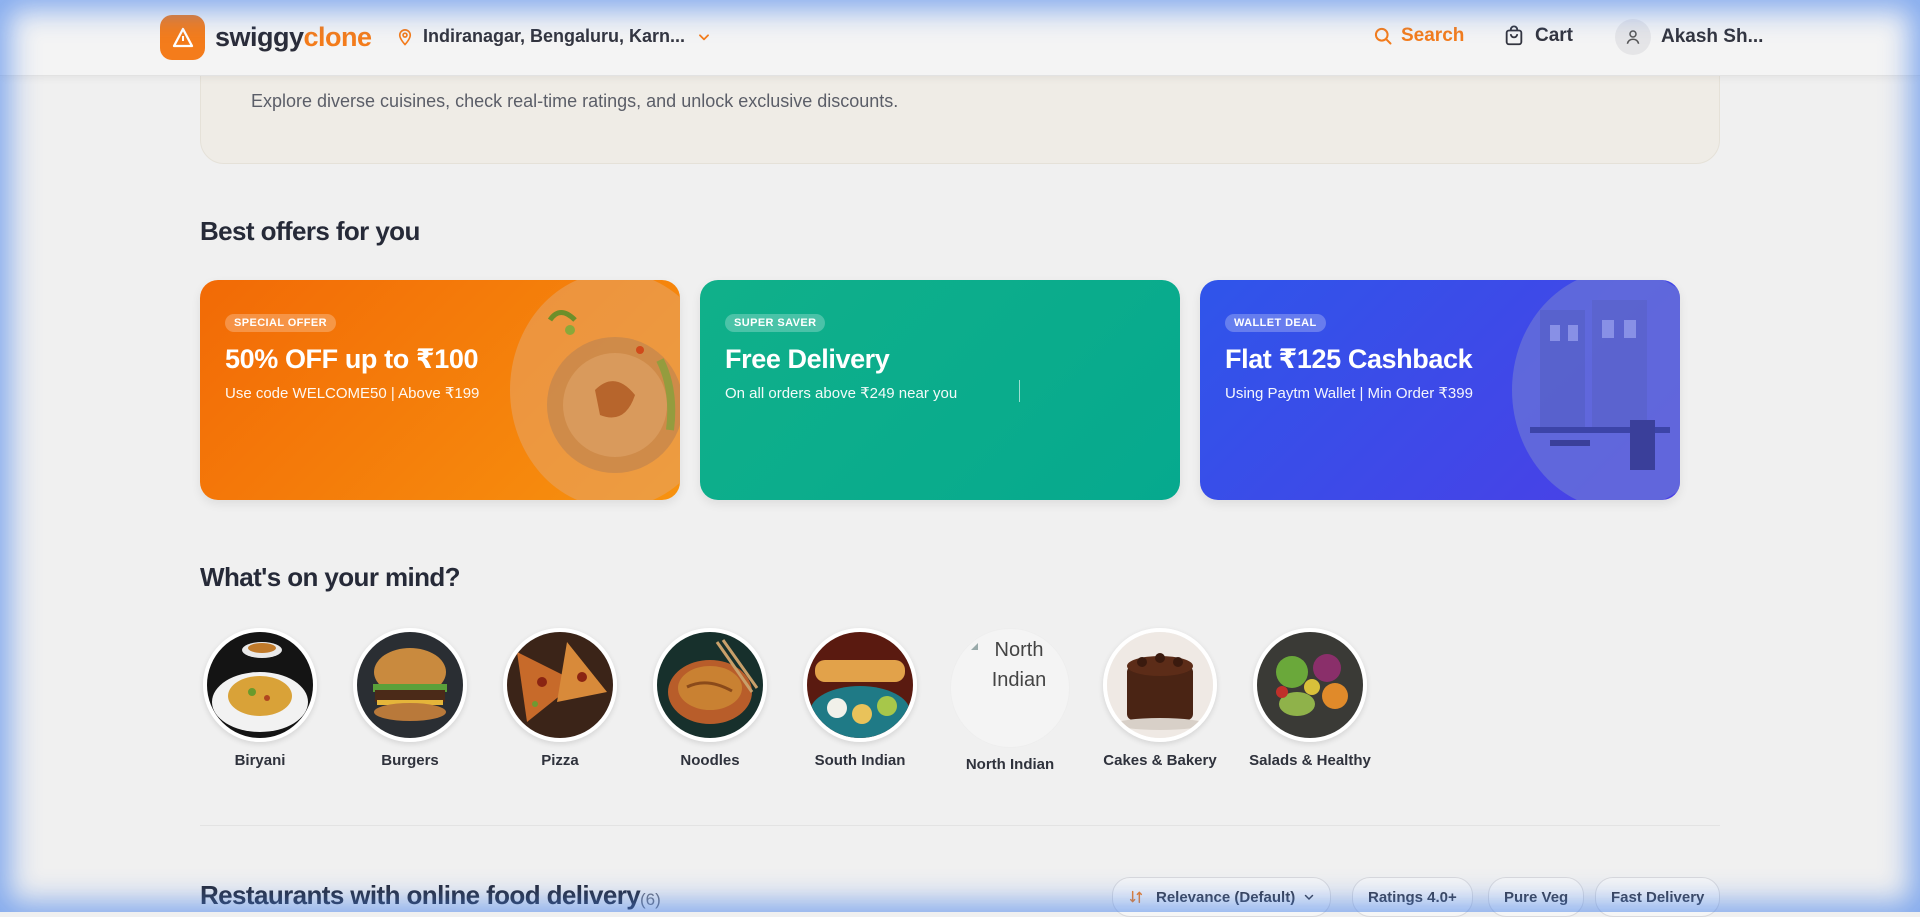 The width and height of the screenshot is (1920, 917). What do you see at coordinates (1349, 393) in the screenshot?
I see `offer-description: Using Paytm Wallet | Min Order ₹399` at bounding box center [1349, 393].